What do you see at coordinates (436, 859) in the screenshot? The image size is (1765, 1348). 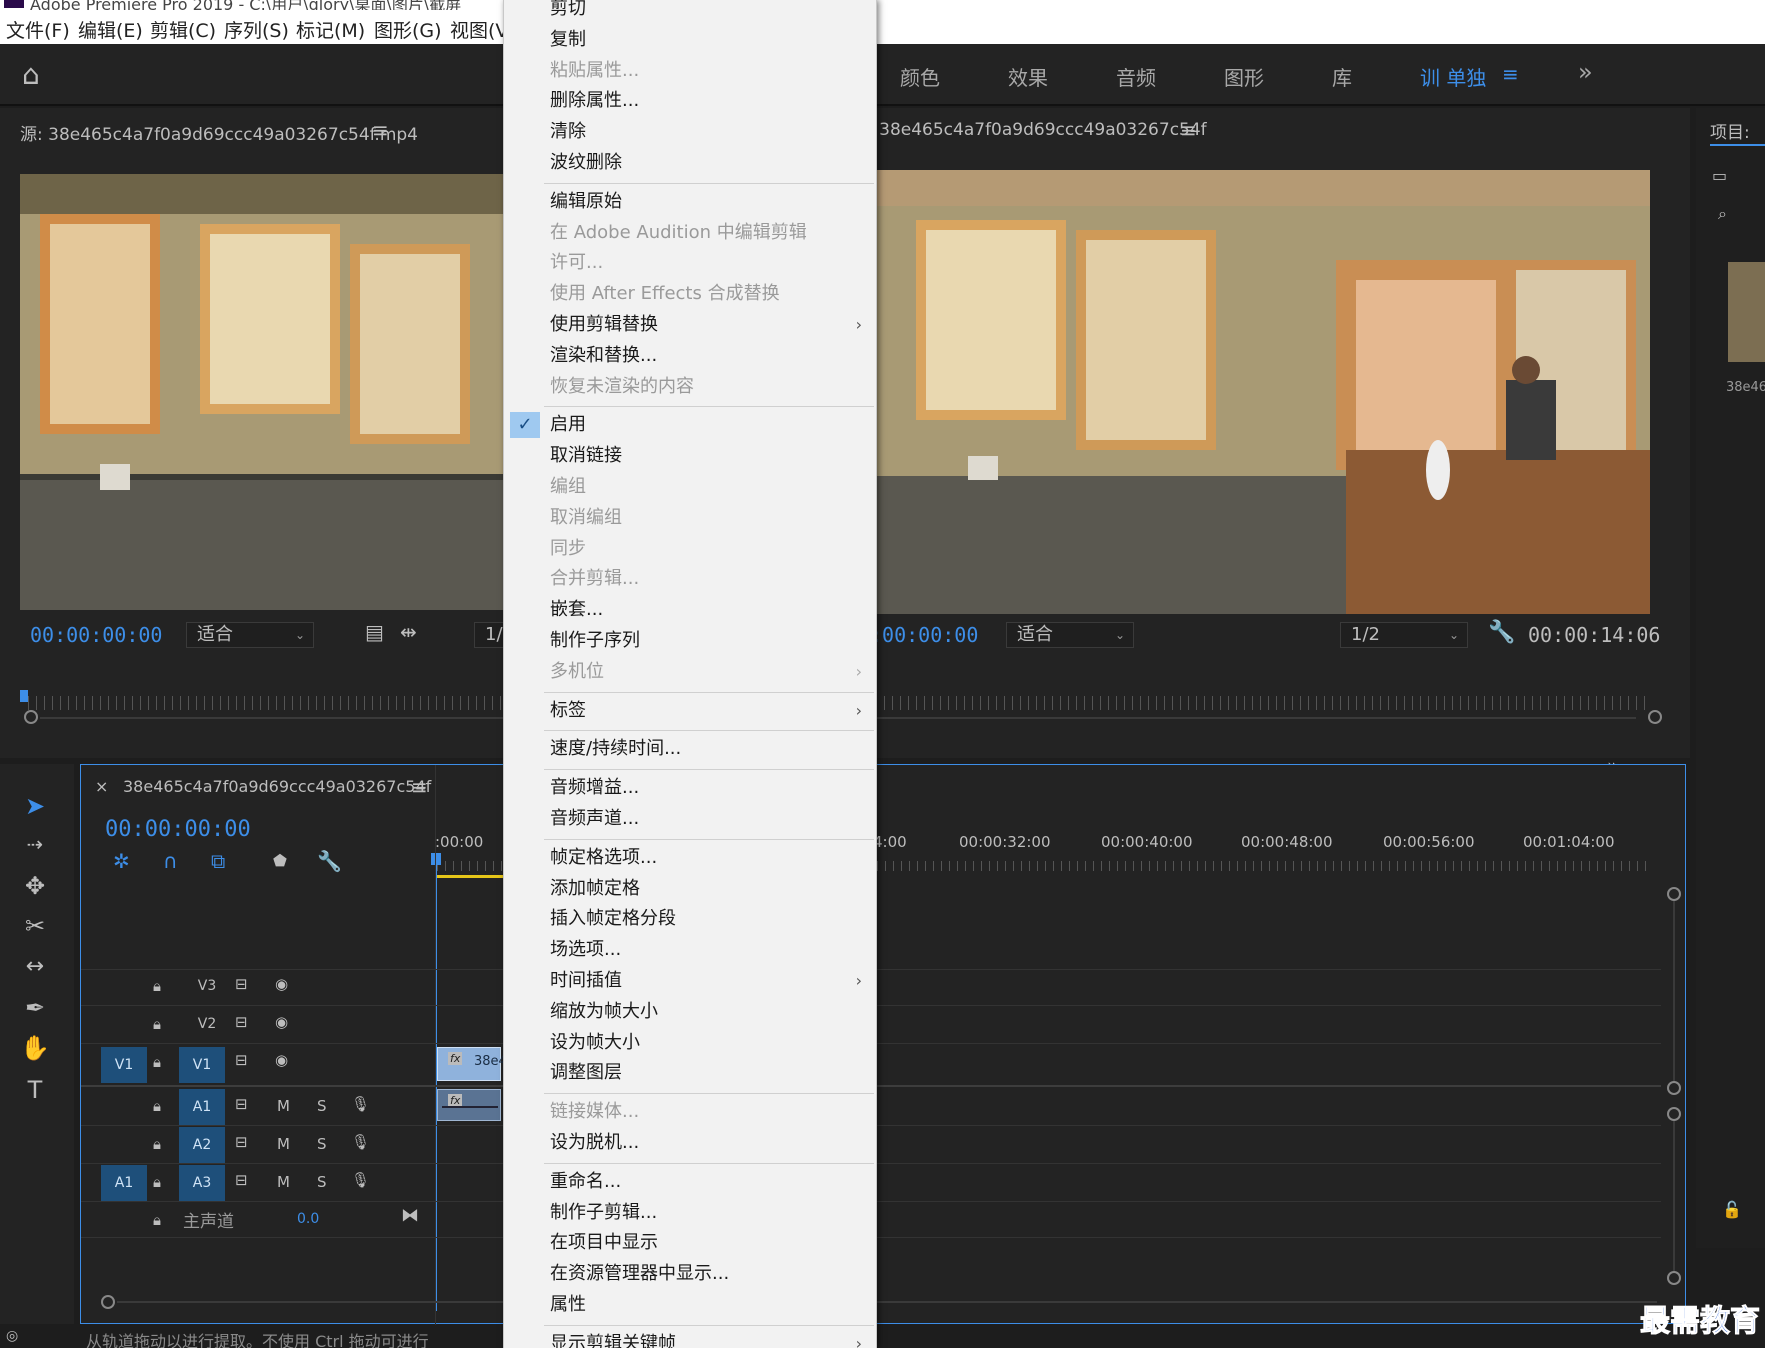 I see `playhead-handle` at bounding box center [436, 859].